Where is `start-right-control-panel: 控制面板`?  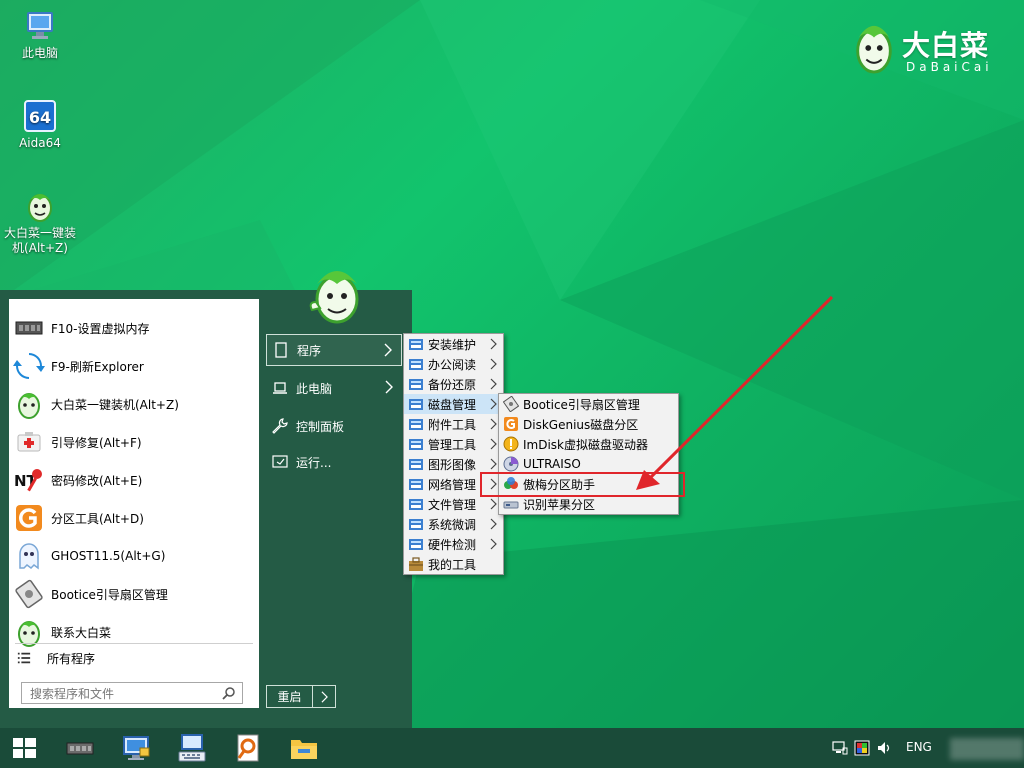
start-right-control-panel: 控制面板 is located at coordinates (334, 426).